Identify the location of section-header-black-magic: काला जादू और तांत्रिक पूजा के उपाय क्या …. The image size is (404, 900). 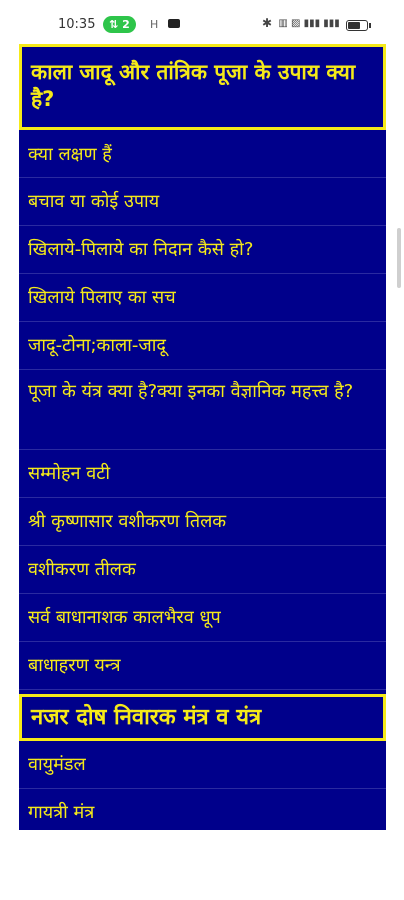
(202, 87).